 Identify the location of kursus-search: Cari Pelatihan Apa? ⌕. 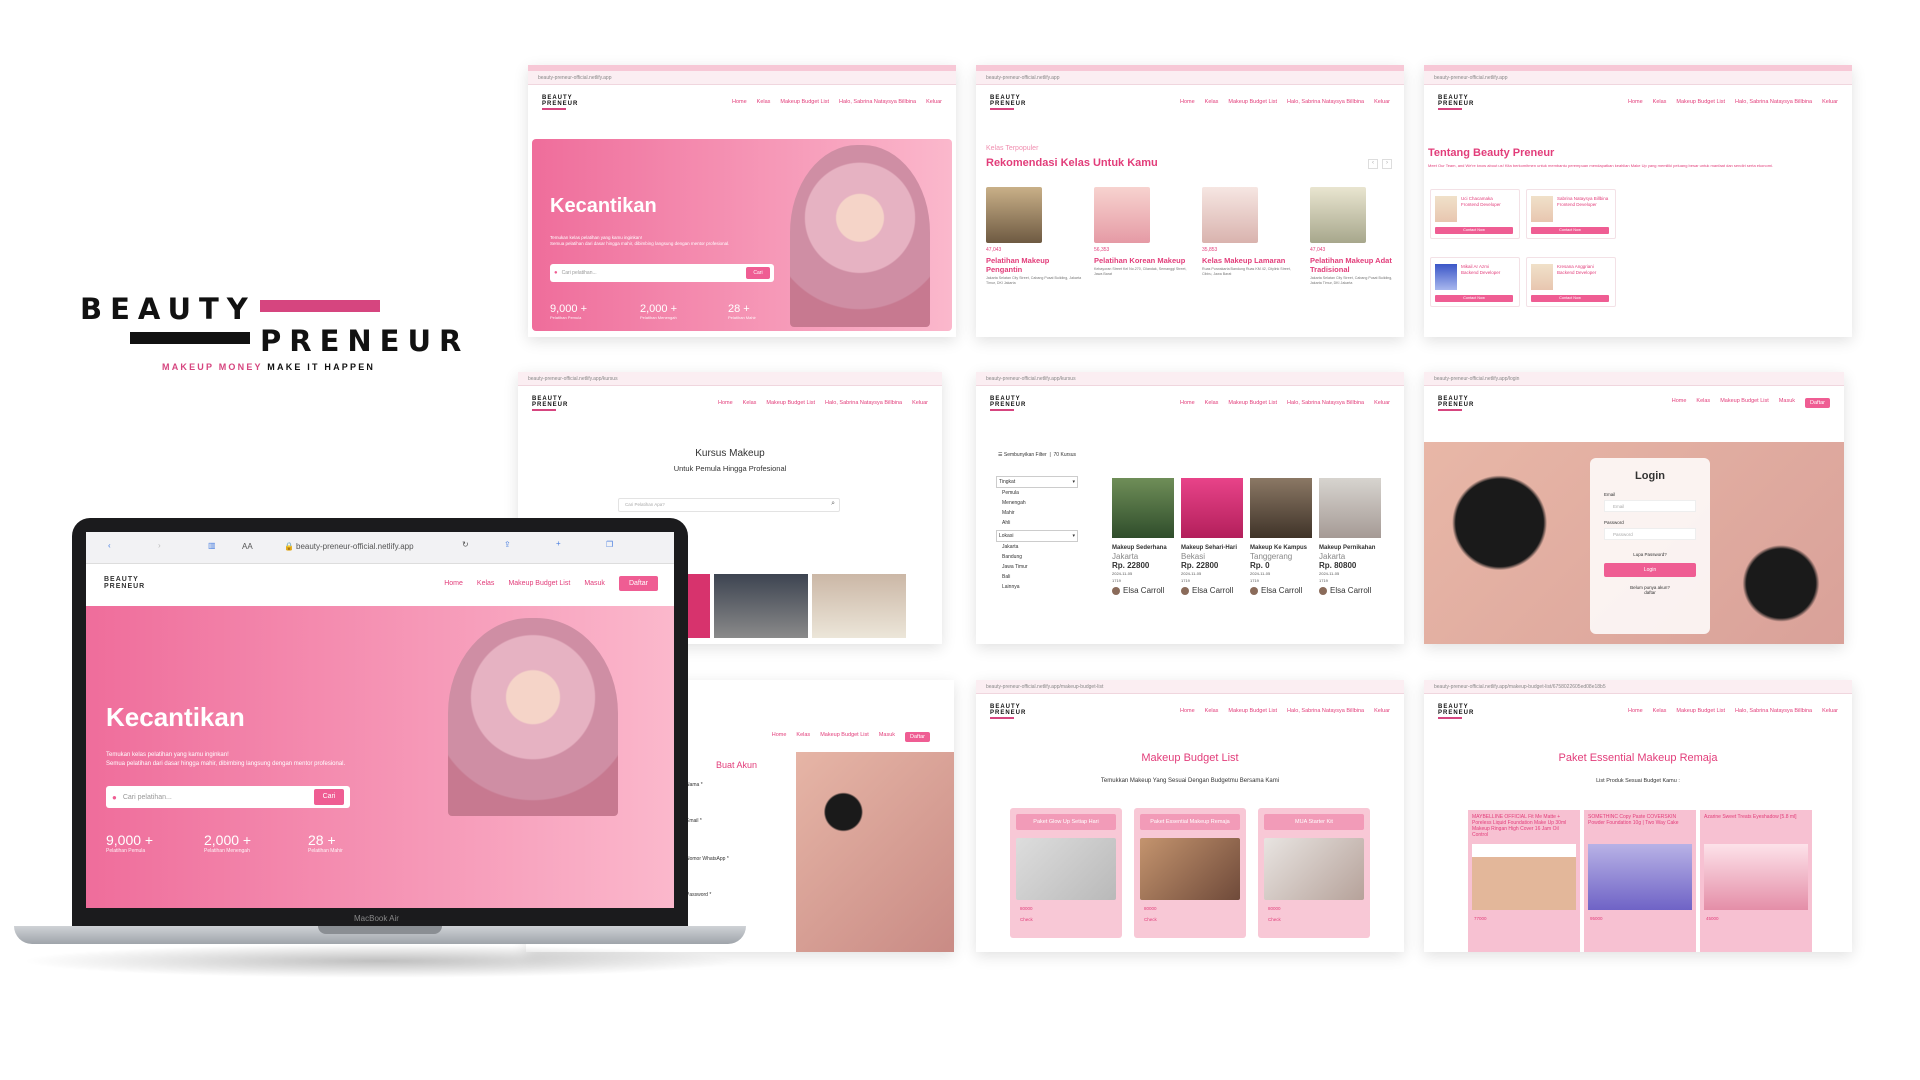
(729, 505).